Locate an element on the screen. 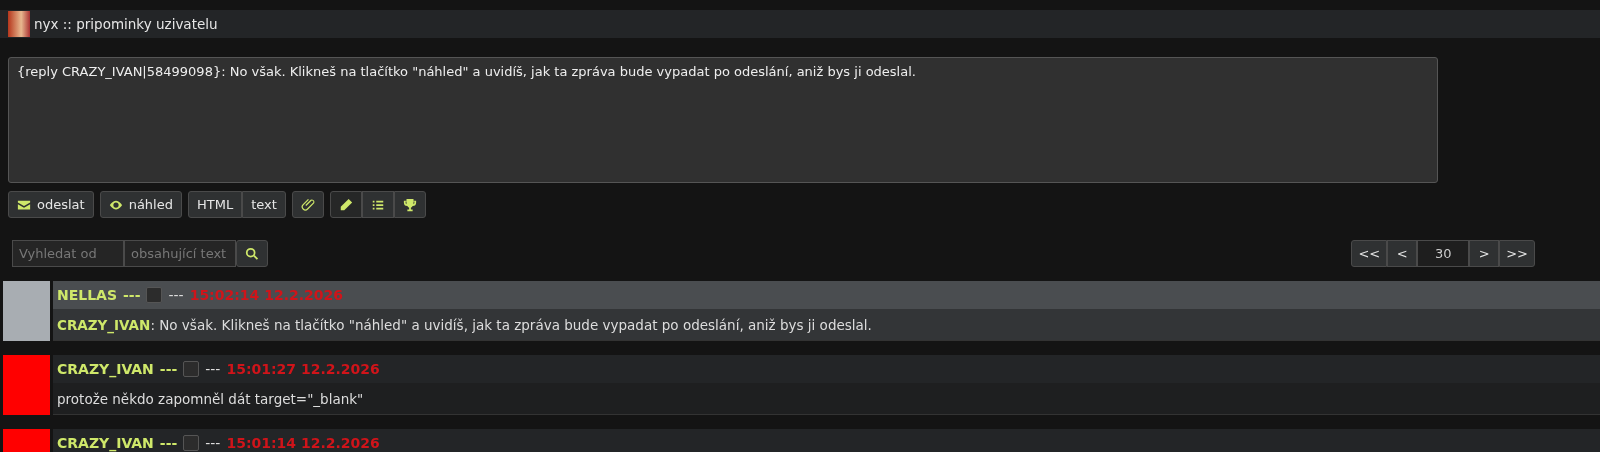 This screenshot has height=452, width=1600. page-title: nyx :: pripominky uzivatelu is located at coordinates (126, 24).